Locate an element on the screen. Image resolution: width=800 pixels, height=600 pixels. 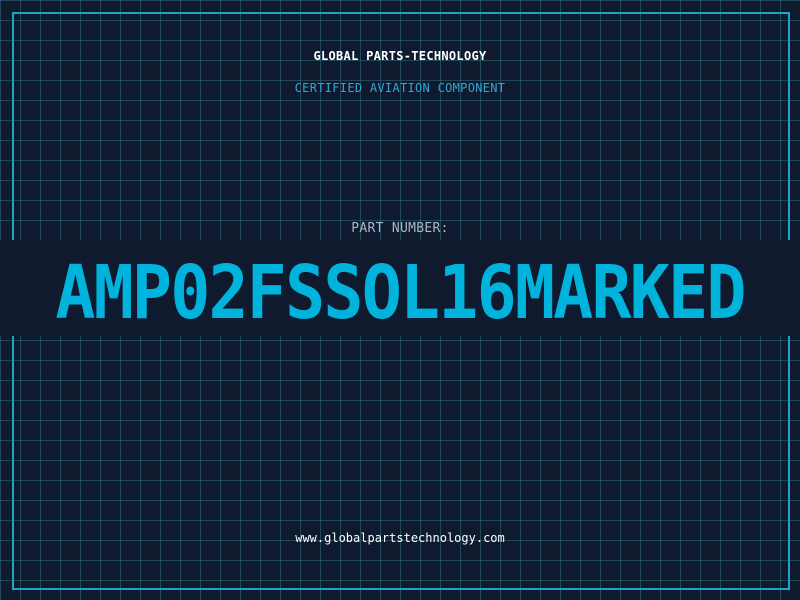
certification-subtitle: CERTIFIED AVIATION COMPONENT is located at coordinates (400, 88).